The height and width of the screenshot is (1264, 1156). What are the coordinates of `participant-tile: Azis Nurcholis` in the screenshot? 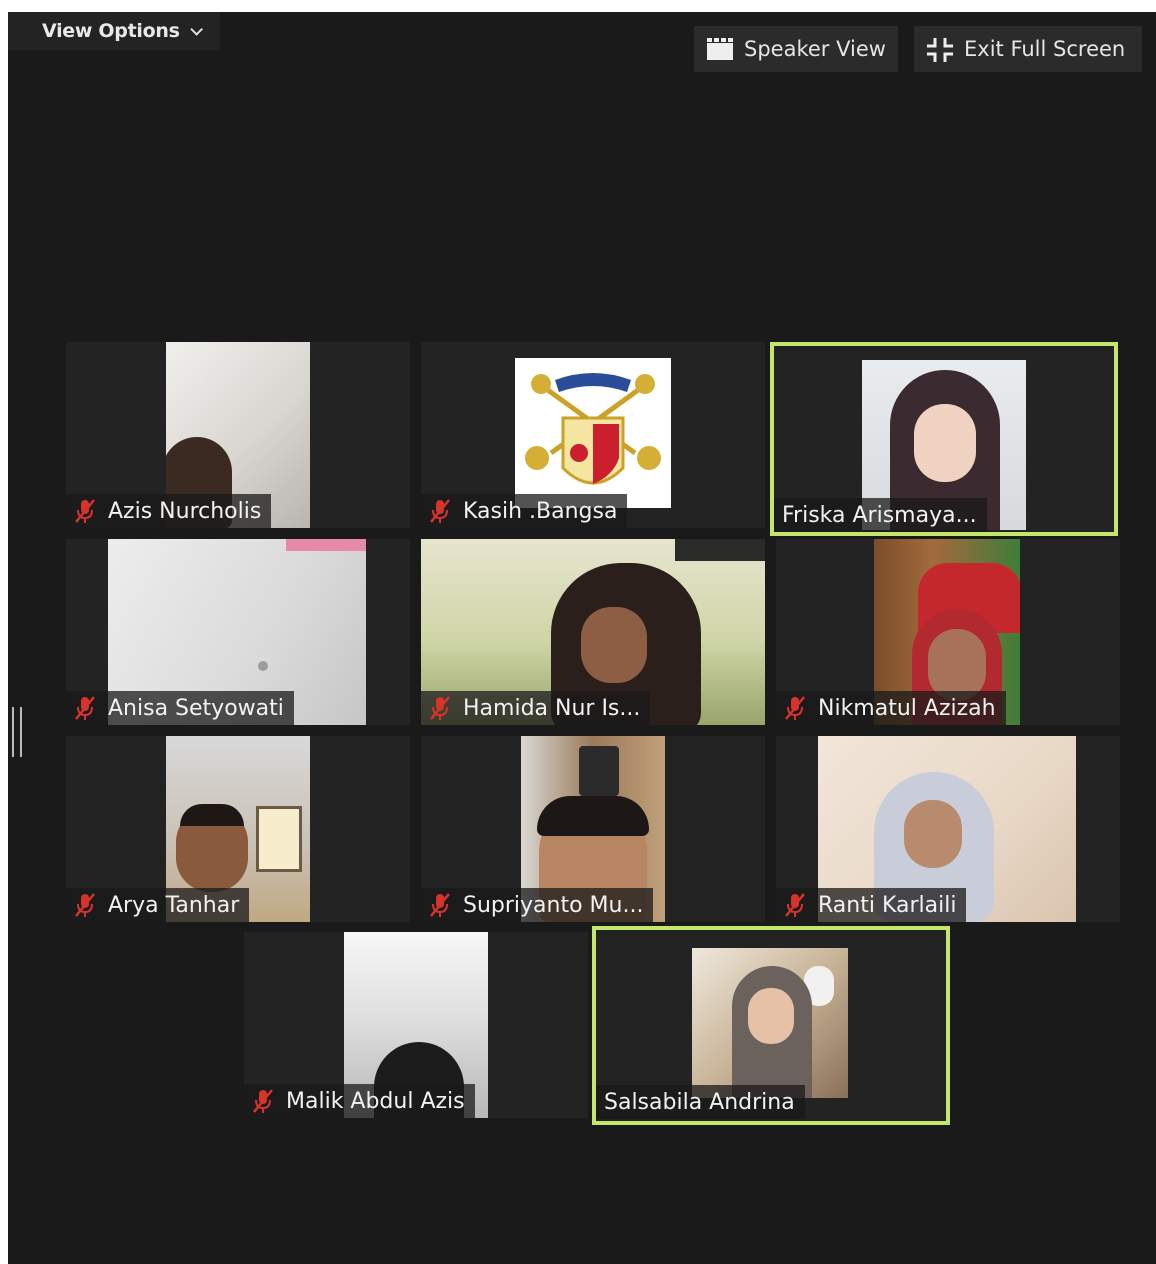 It's located at (238, 435).